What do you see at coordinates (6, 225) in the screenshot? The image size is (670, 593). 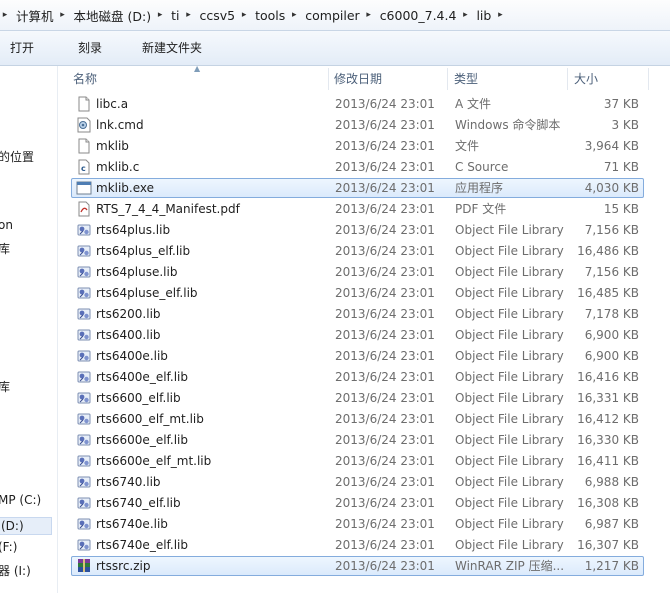 I see `nav-item-partial: on` at bounding box center [6, 225].